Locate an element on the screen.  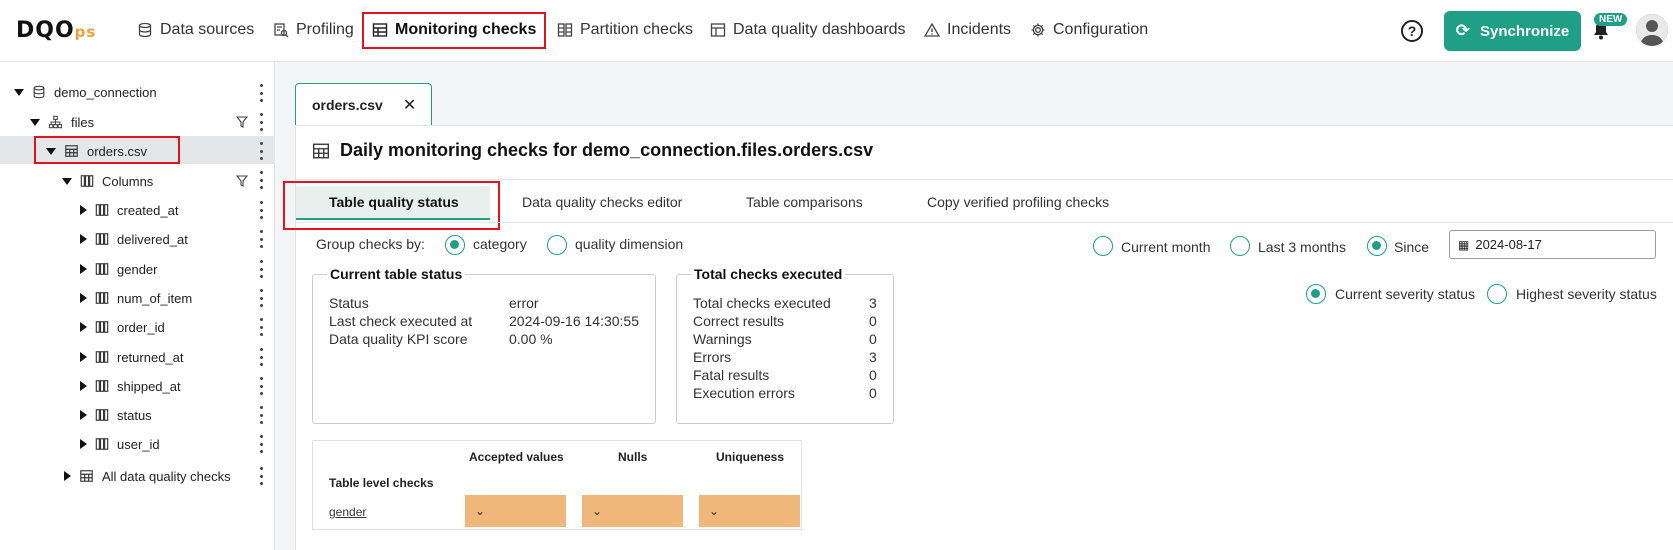
help-icon: ? is located at coordinates (1412, 31).